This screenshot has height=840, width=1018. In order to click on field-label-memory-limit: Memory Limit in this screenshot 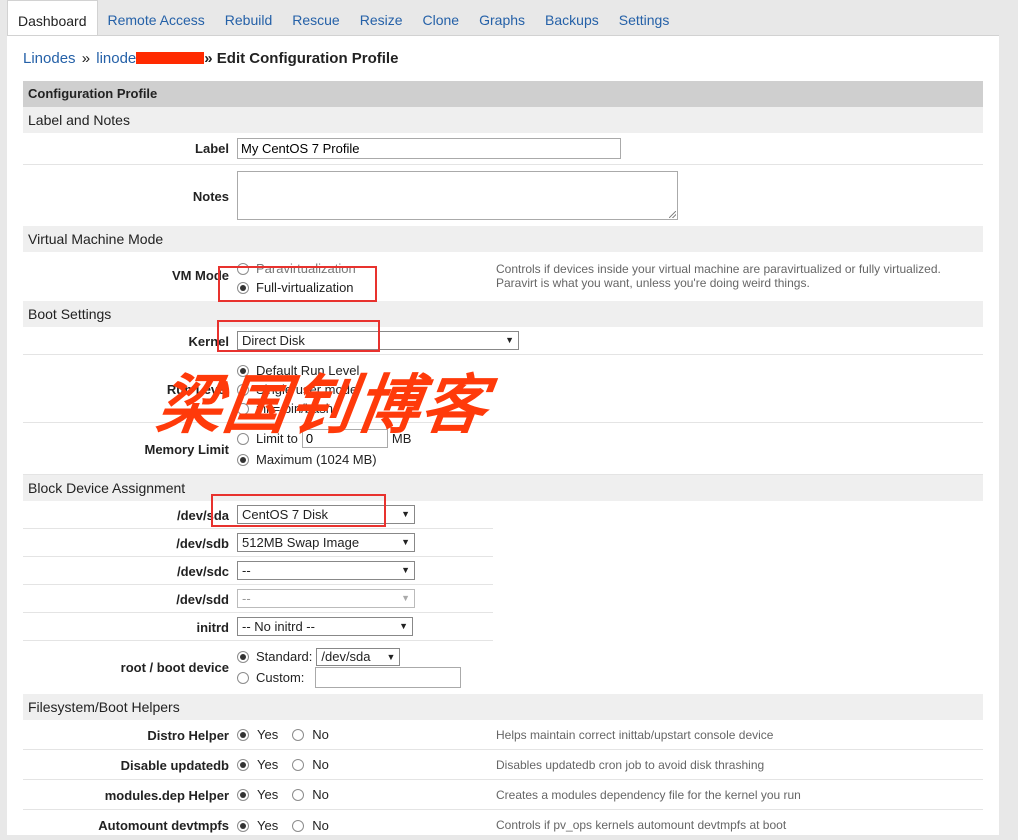, I will do `click(186, 449)`.